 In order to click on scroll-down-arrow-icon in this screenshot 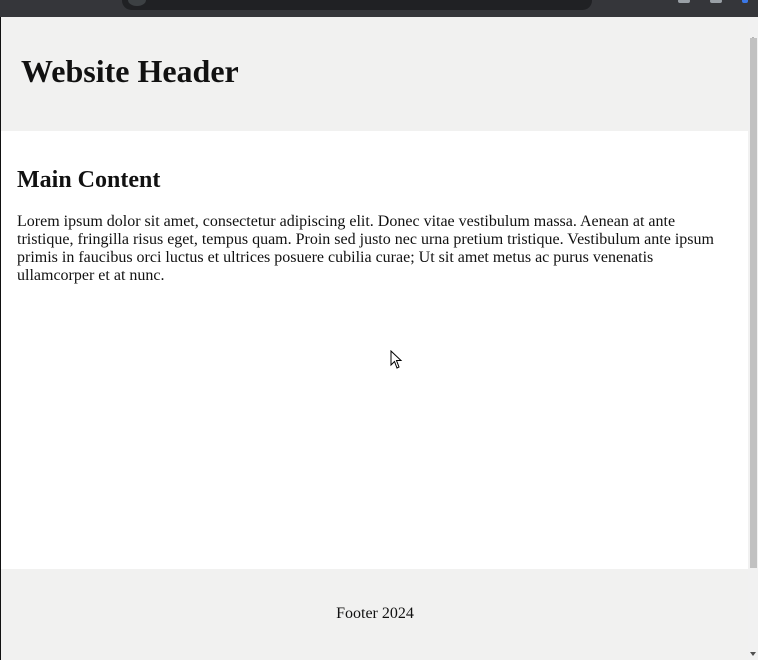, I will do `click(753, 654)`.